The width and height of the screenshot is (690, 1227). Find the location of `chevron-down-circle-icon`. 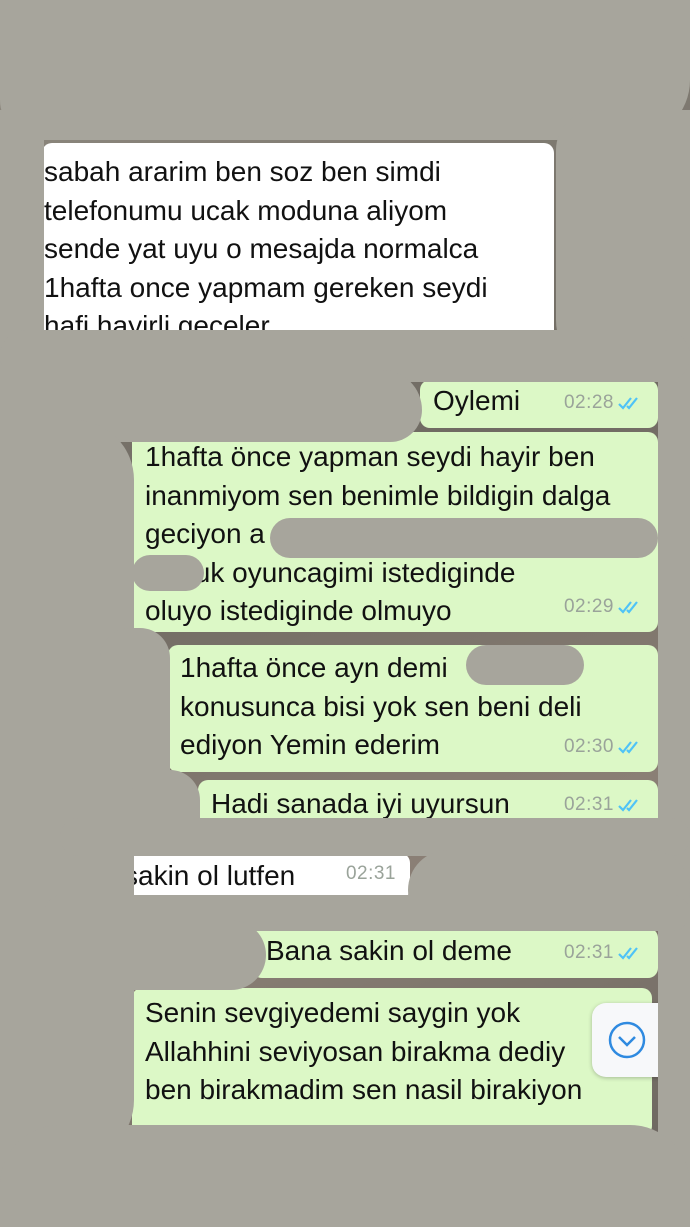

chevron-down-circle-icon is located at coordinates (627, 1040).